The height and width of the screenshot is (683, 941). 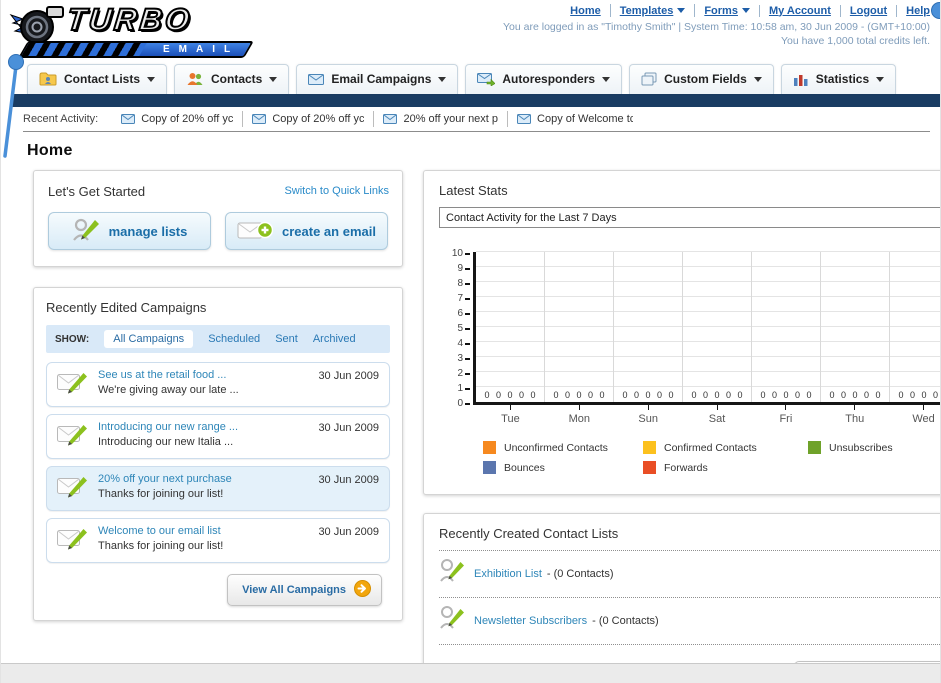 What do you see at coordinates (794, 10) in the screenshot?
I see `top-link-my-account: My Account` at bounding box center [794, 10].